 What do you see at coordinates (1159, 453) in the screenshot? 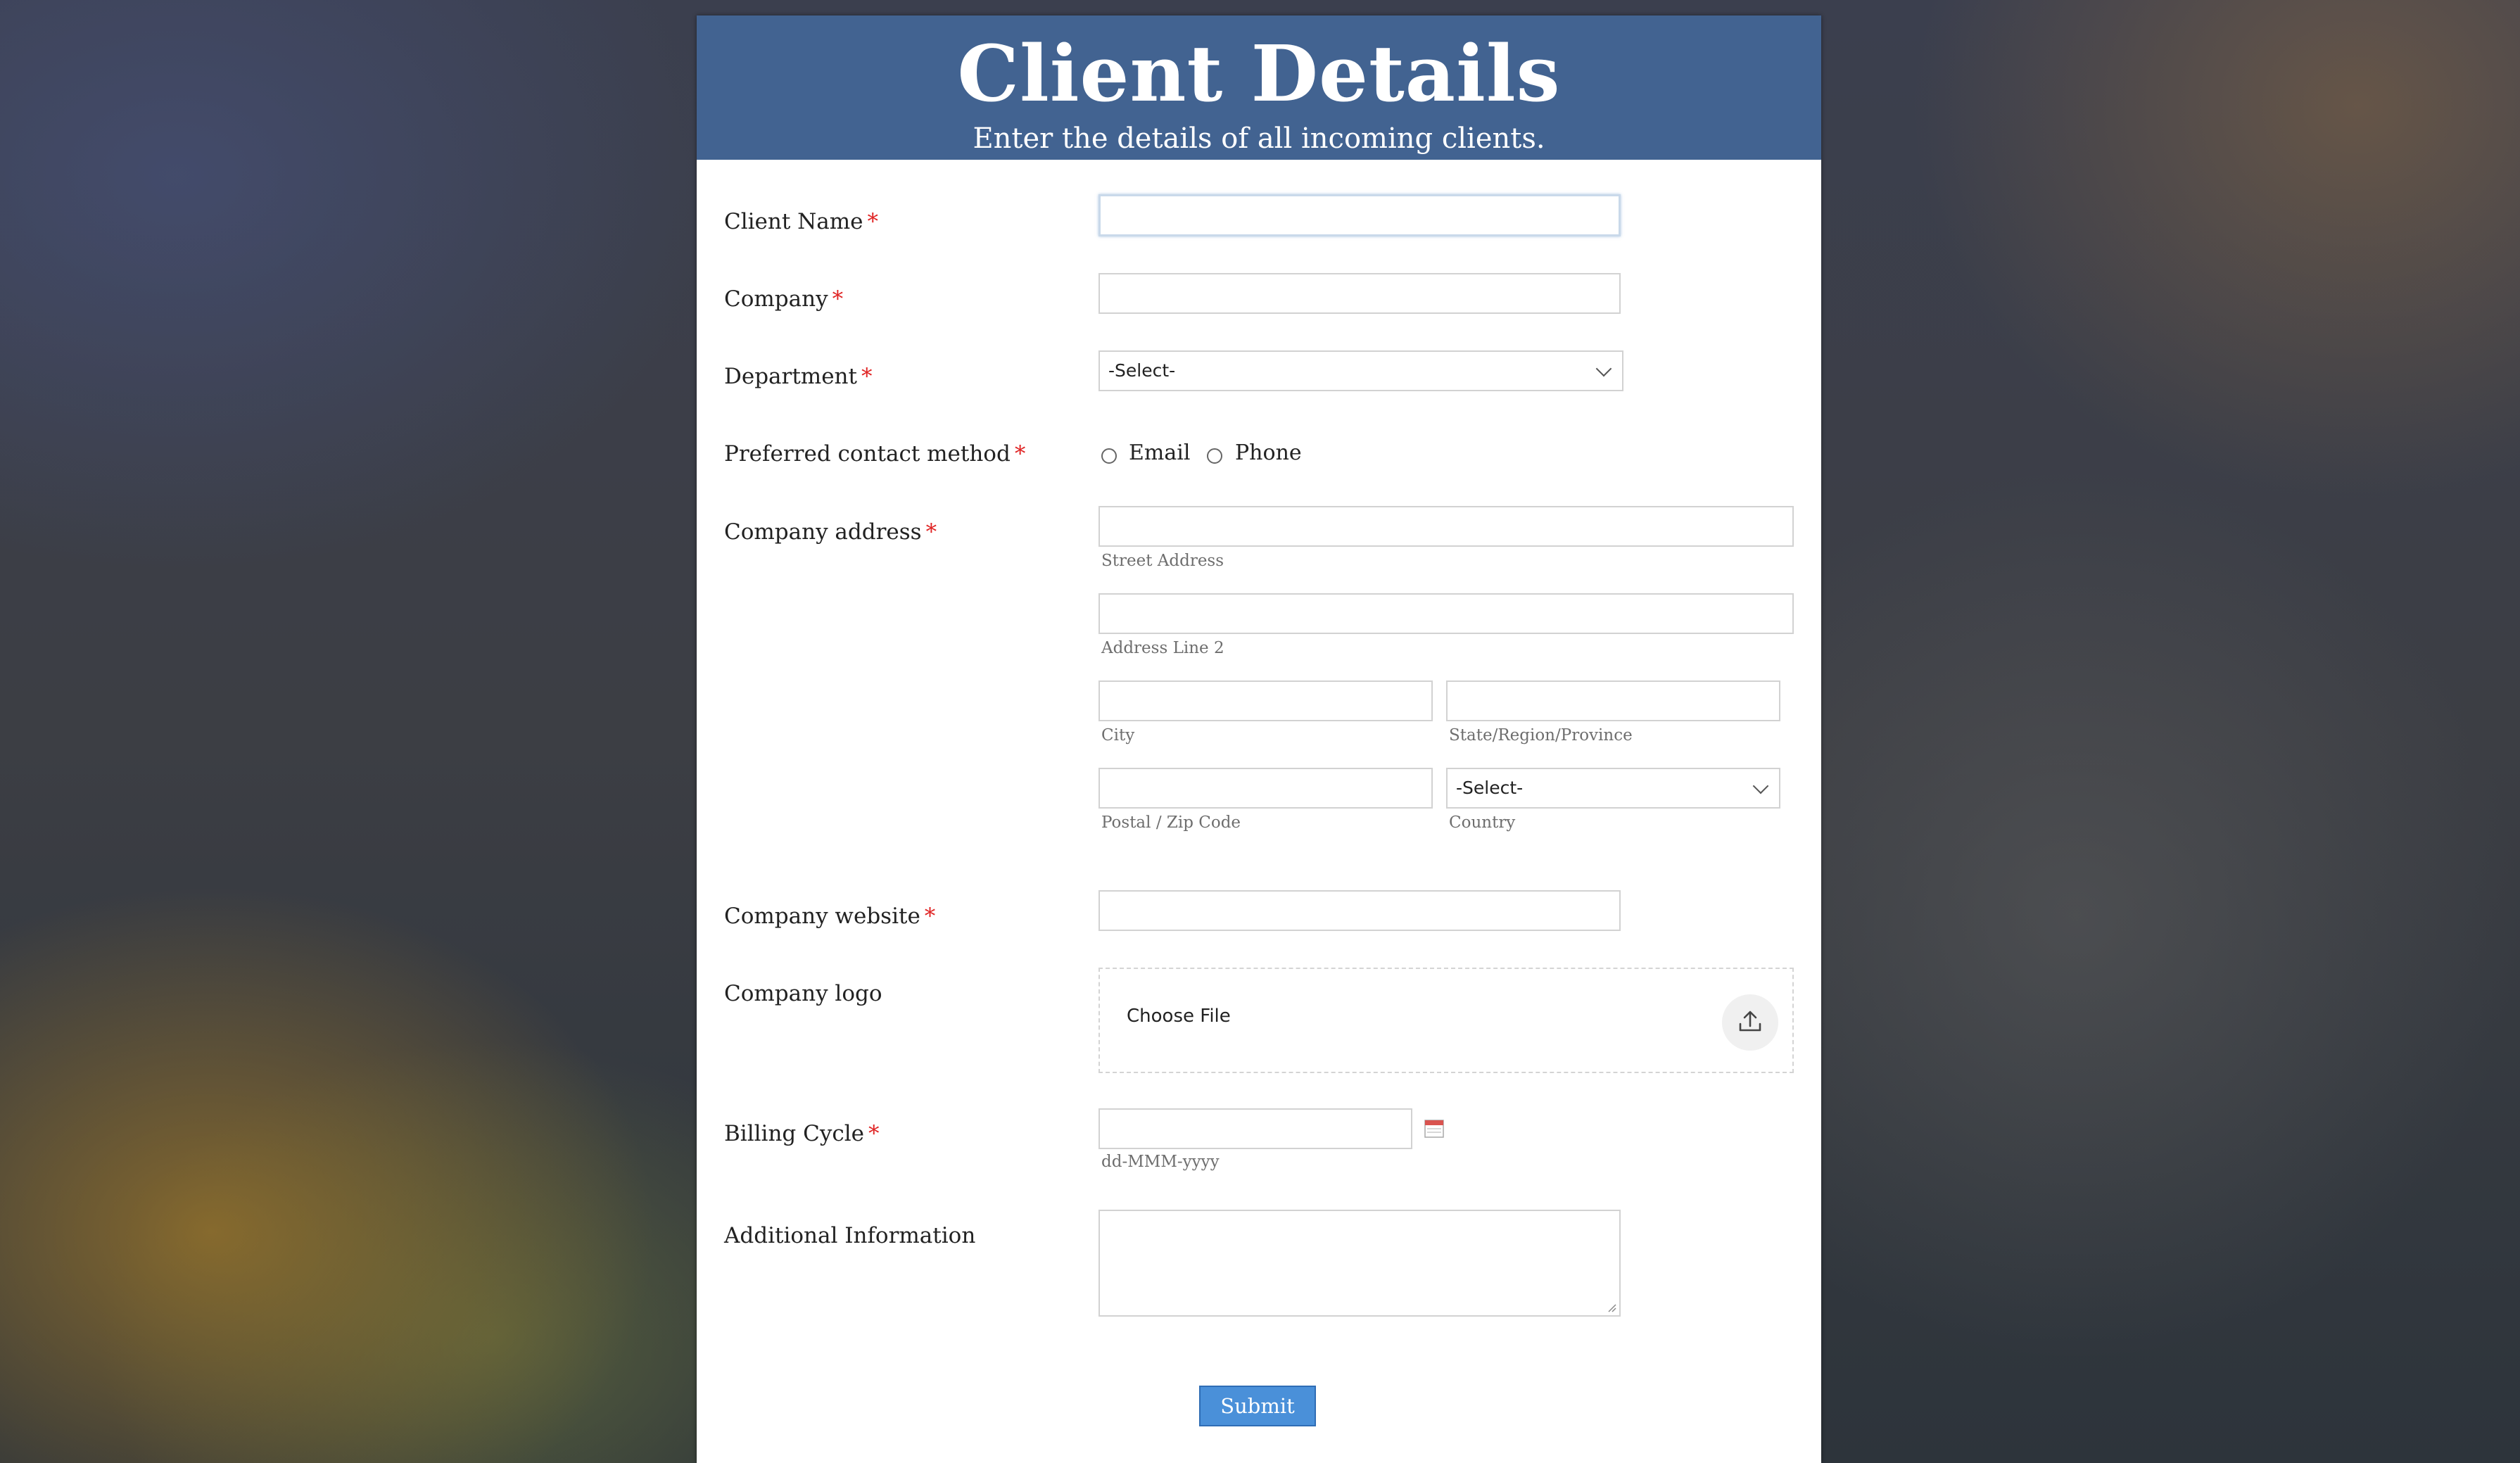
I see `email-radio-label: Email` at bounding box center [1159, 453].